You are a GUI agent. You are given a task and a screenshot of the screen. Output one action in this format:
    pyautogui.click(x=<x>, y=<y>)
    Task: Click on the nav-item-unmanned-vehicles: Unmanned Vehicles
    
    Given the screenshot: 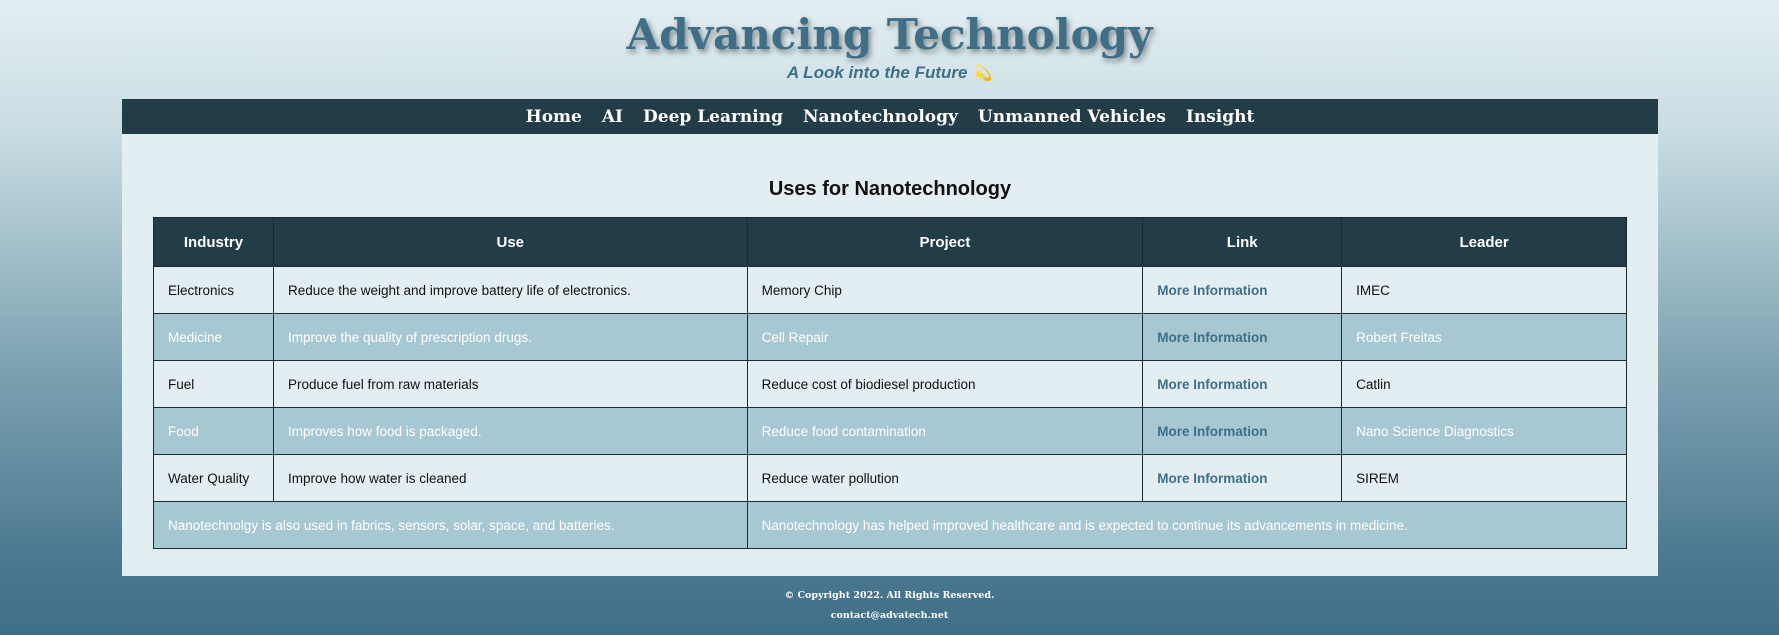 What is the action you would take?
    pyautogui.click(x=1072, y=117)
    